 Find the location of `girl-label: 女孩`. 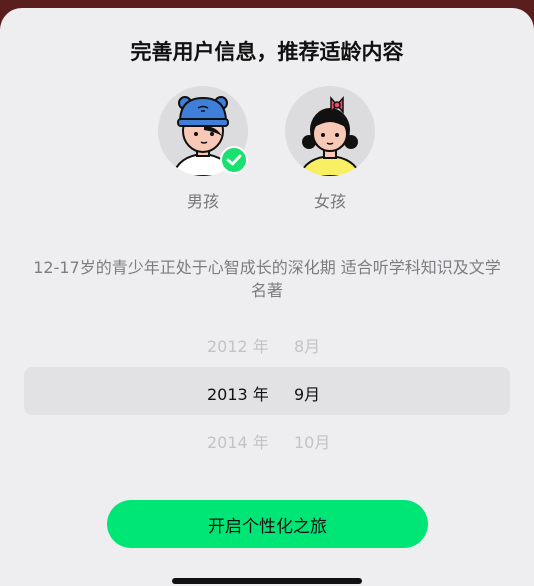

girl-label: 女孩 is located at coordinates (330, 200).